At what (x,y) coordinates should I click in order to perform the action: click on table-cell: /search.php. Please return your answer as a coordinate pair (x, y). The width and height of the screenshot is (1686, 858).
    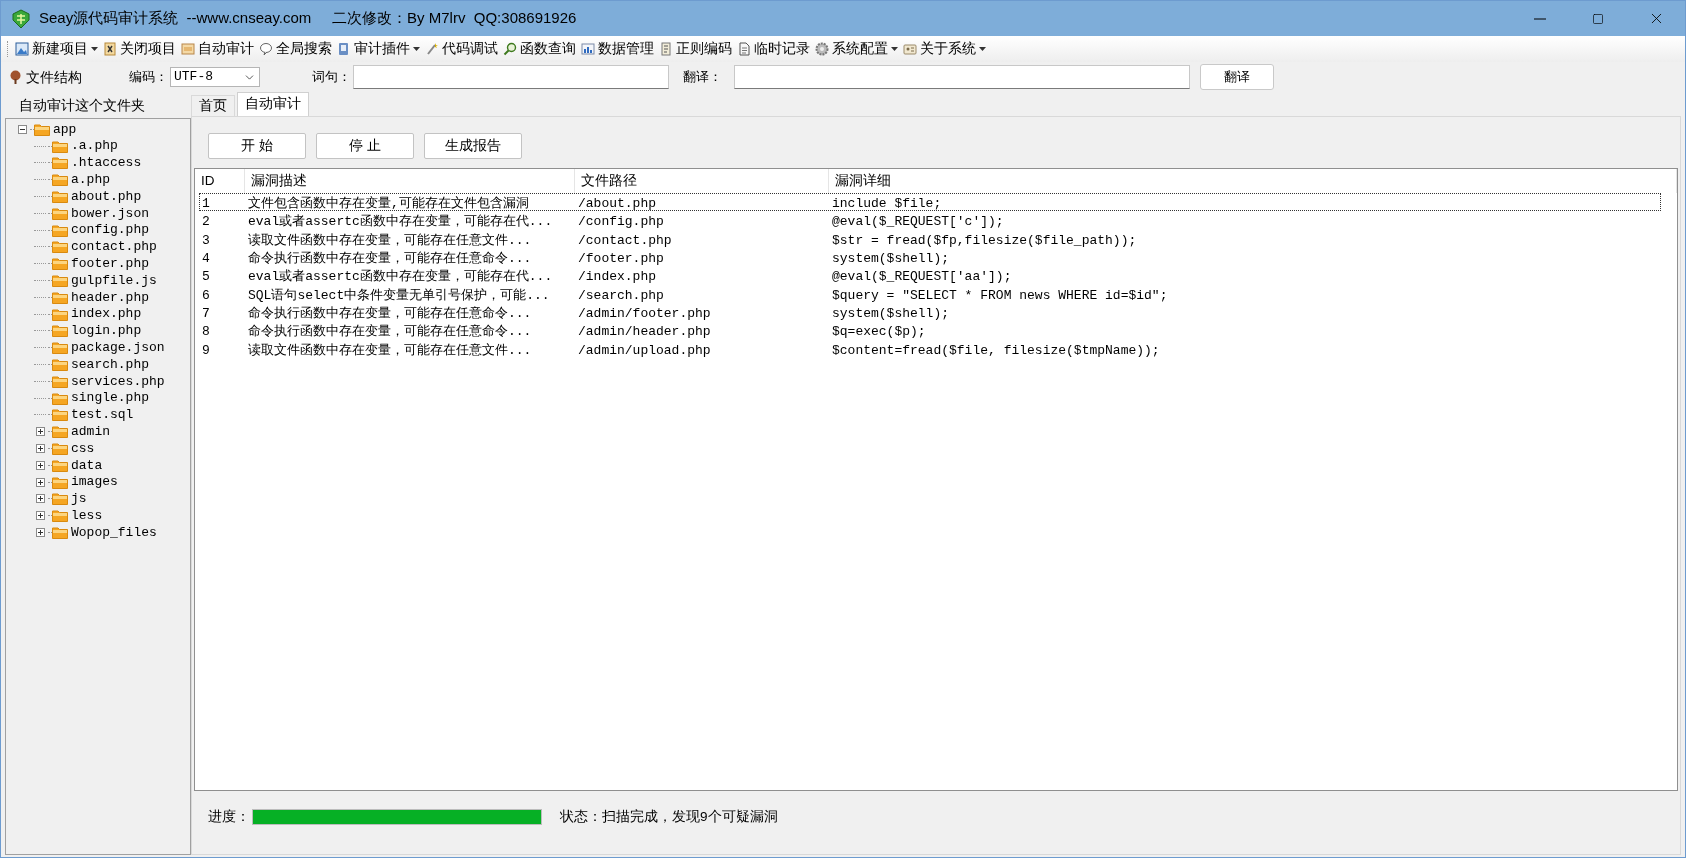
    Looking at the image, I should click on (621, 295).